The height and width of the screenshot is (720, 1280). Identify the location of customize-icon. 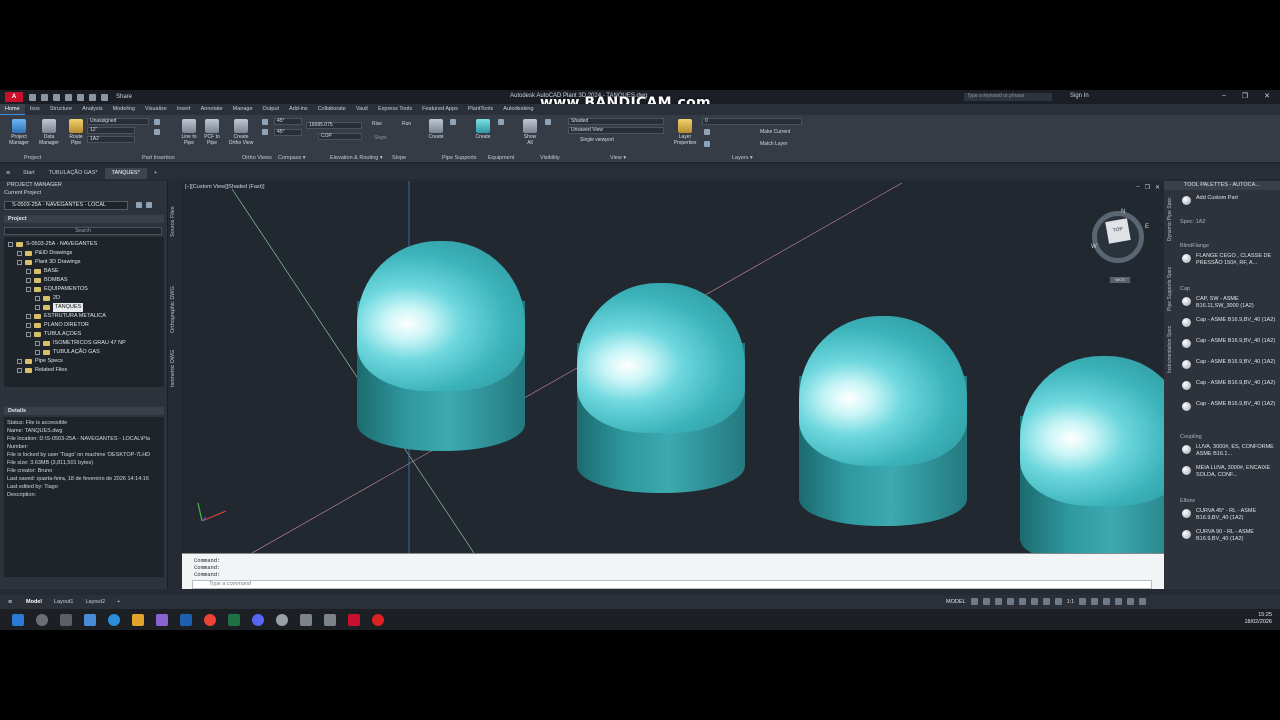
(1143, 601).